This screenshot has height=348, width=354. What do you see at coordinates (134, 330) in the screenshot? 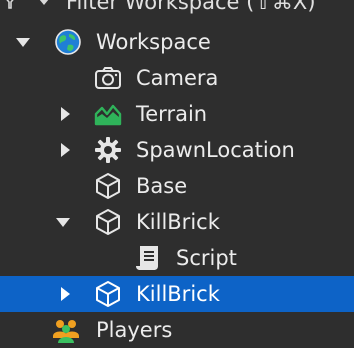
I see `tree-item-label: Players` at bounding box center [134, 330].